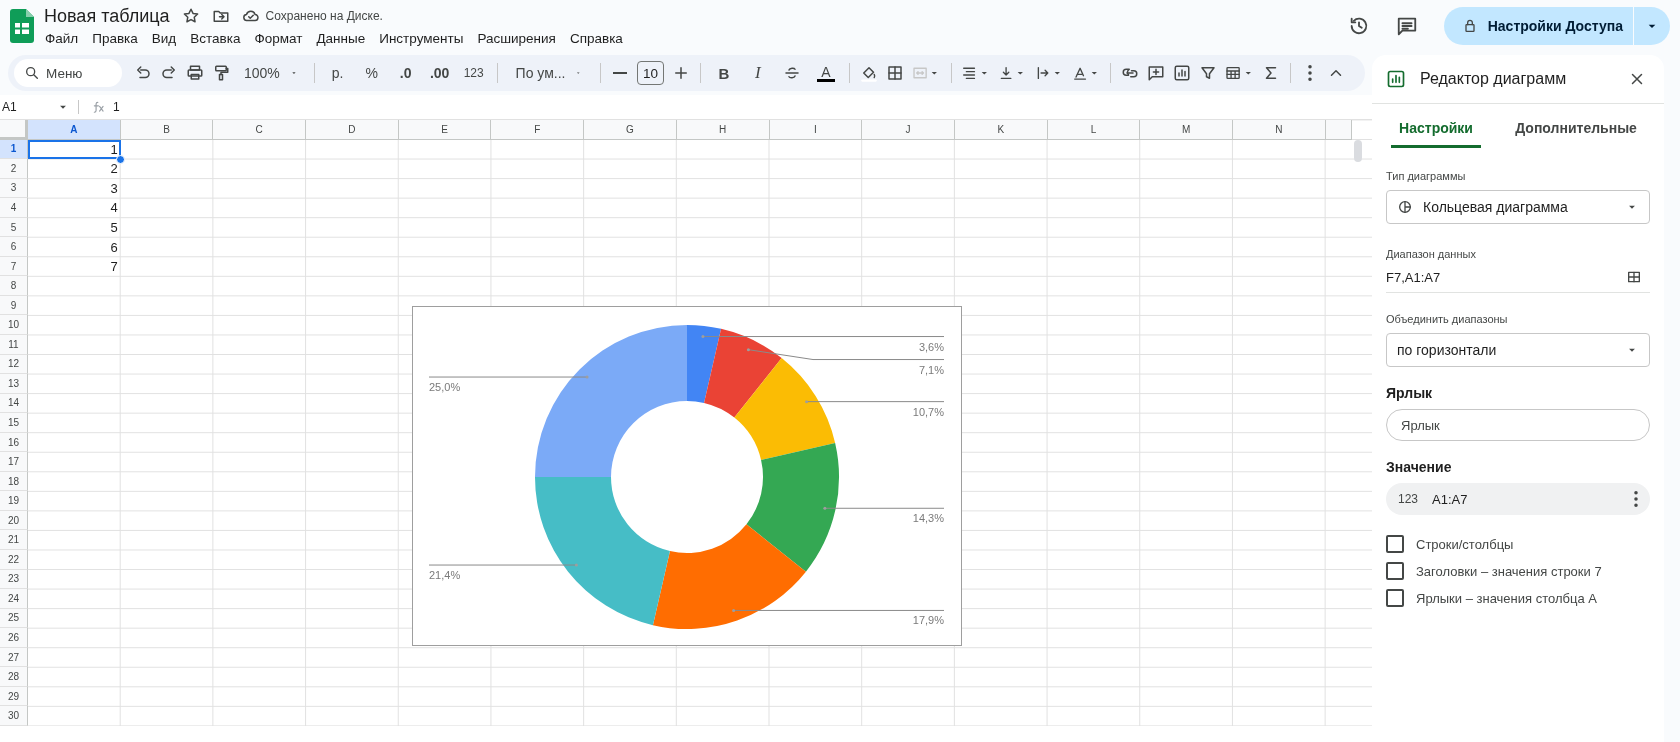  I want to click on menu-item: Правка, so click(115, 38).